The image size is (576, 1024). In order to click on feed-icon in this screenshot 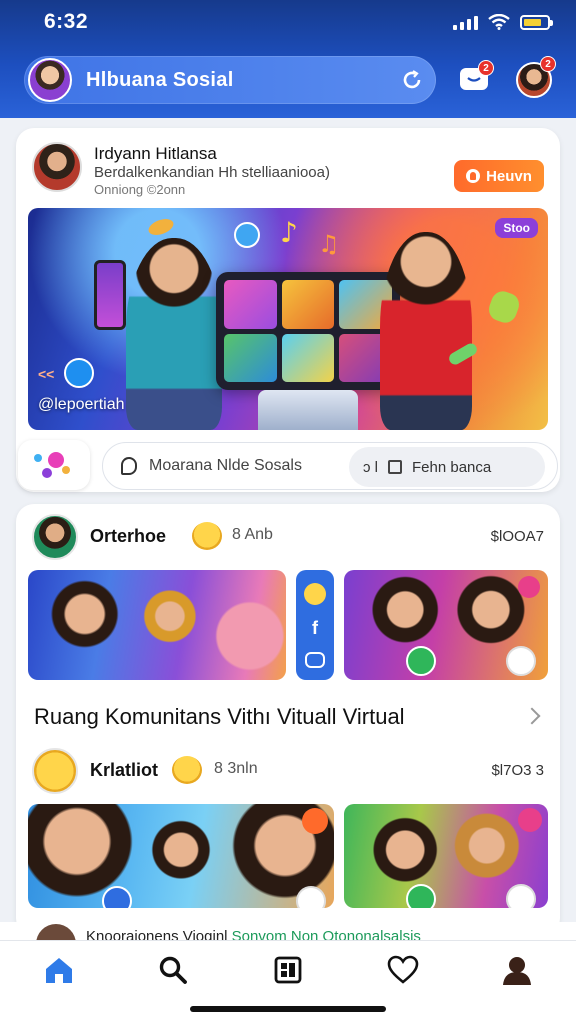, I will do `click(288, 970)`.